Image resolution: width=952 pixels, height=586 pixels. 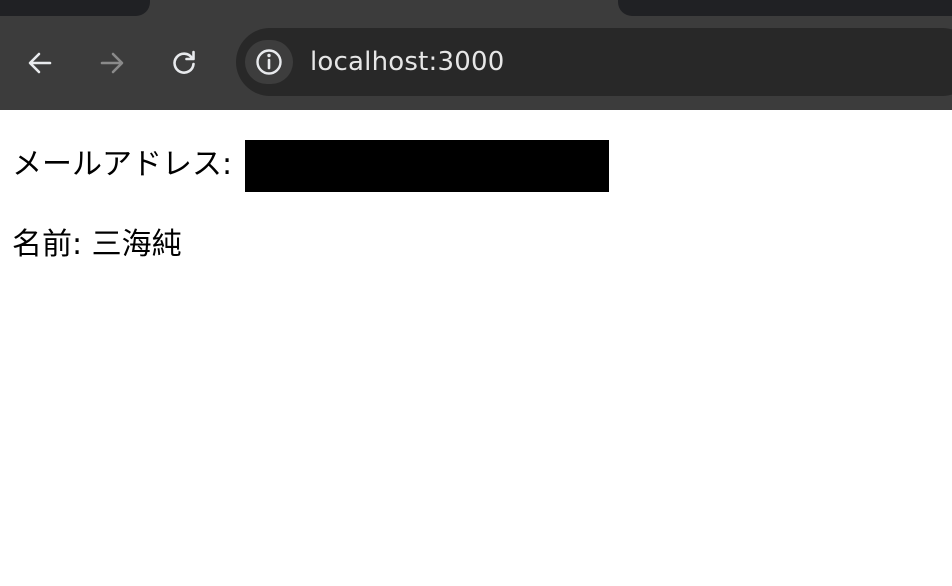 I want to click on reload-icon, so click(x=184, y=62).